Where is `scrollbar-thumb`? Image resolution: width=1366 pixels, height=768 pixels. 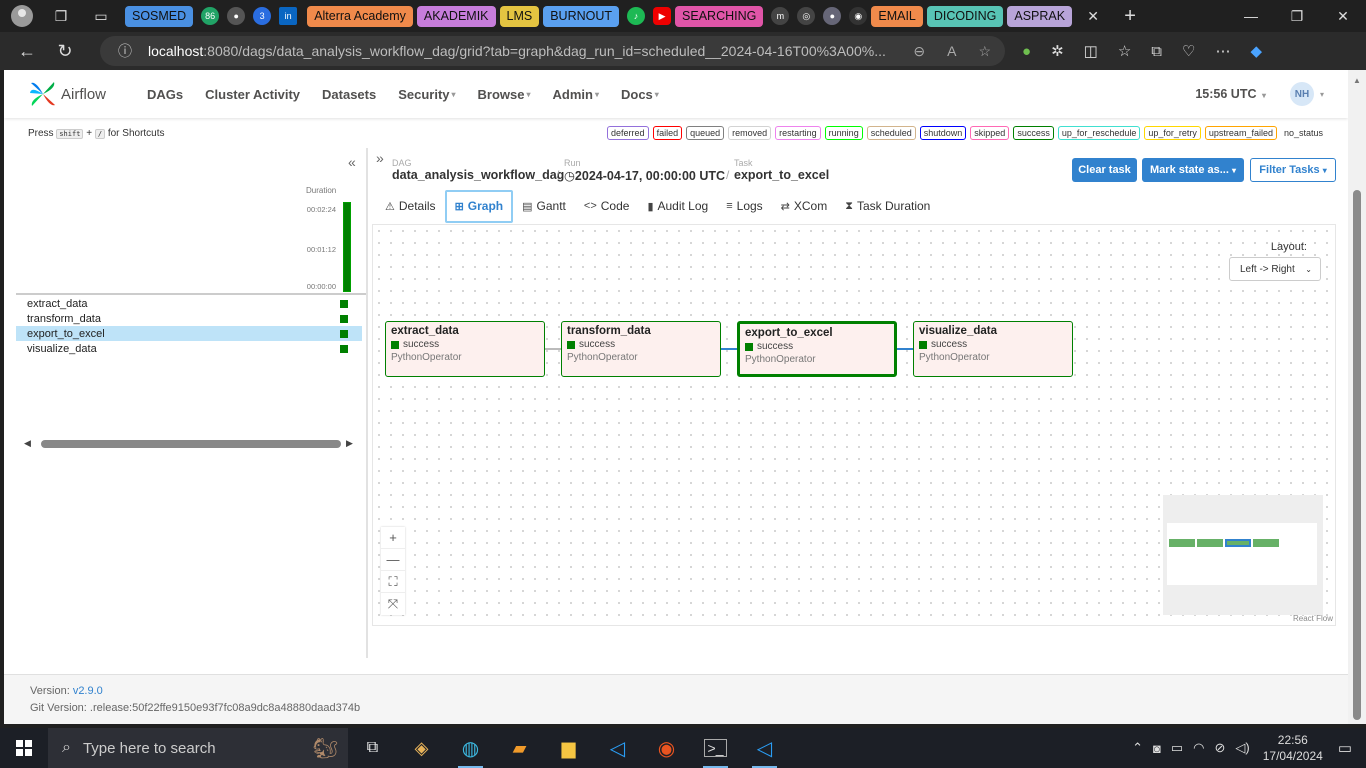
scrollbar-thumb is located at coordinates (1357, 455).